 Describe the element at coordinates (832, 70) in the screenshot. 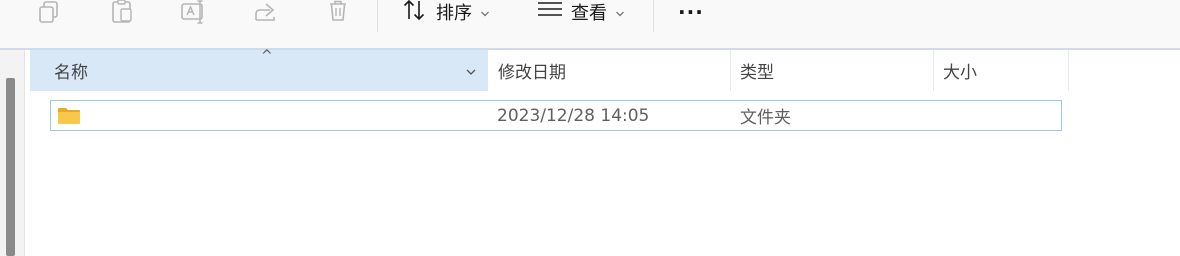

I see `column-header-type: 类型` at that location.